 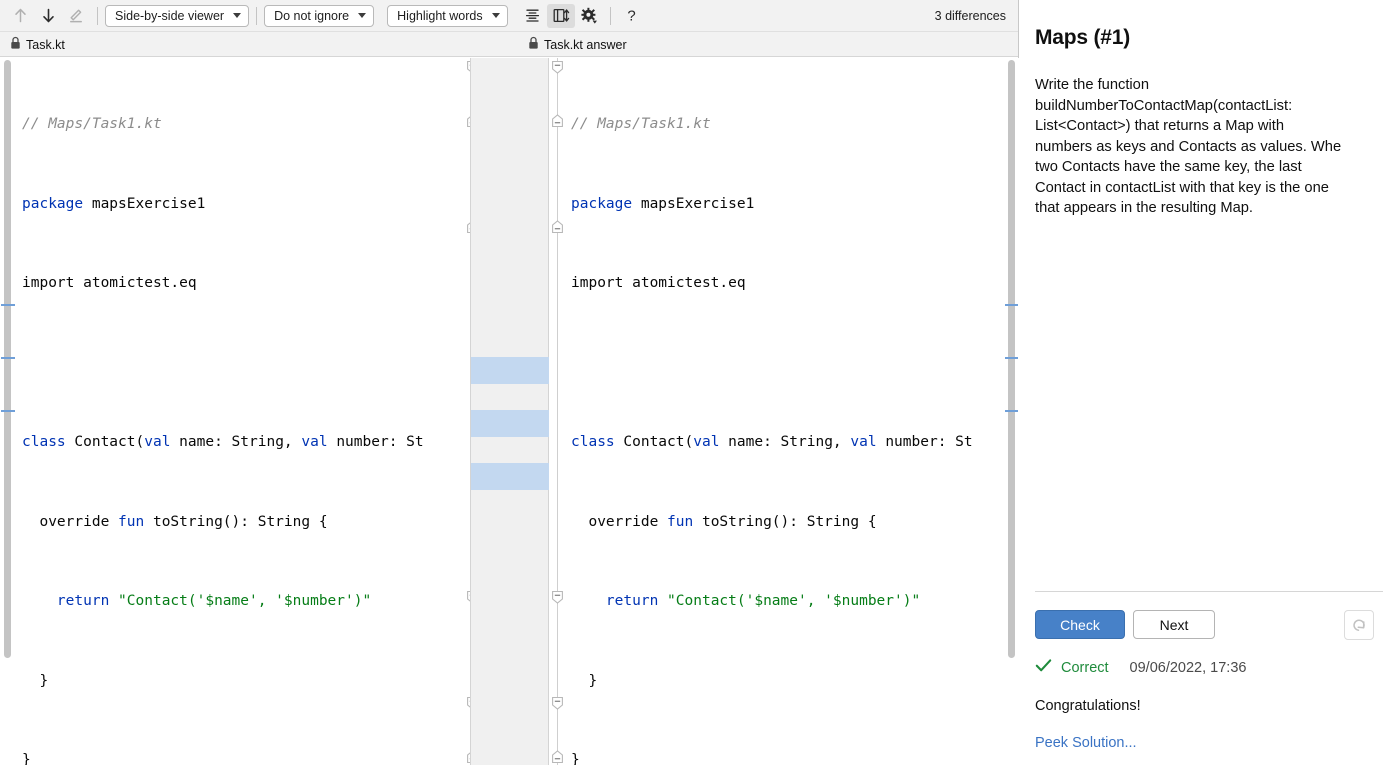 What do you see at coordinates (970, 15) in the screenshot?
I see `differences-count-label: 3 differences` at bounding box center [970, 15].